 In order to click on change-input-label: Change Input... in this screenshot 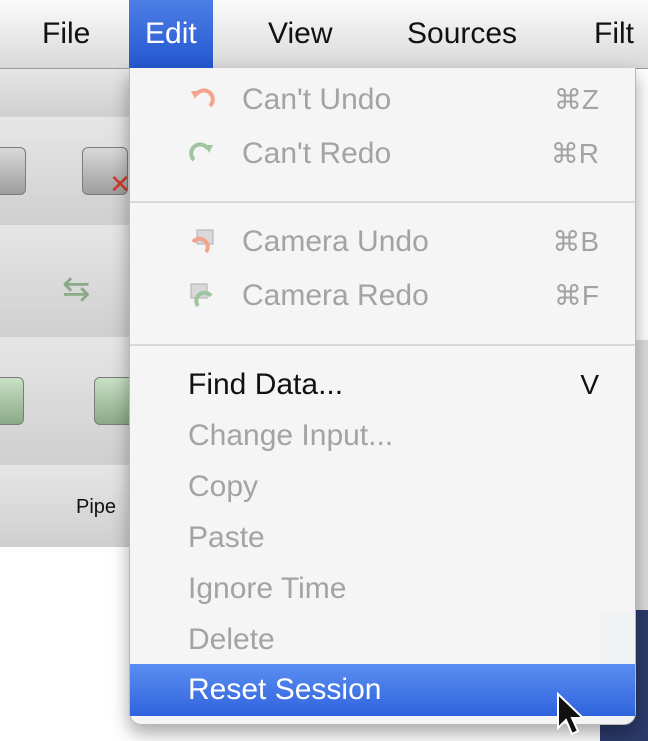, I will do `click(291, 435)`.